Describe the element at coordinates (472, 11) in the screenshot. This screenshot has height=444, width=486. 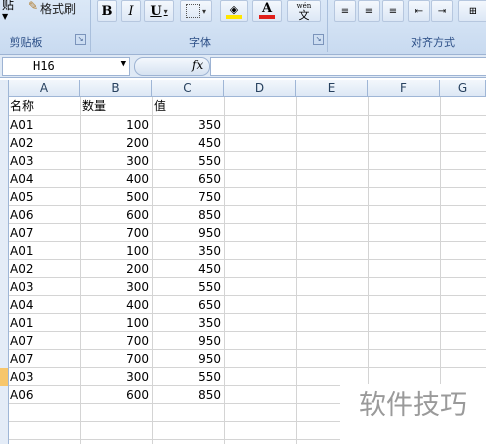
I see `merge-center-button: ⊞` at that location.